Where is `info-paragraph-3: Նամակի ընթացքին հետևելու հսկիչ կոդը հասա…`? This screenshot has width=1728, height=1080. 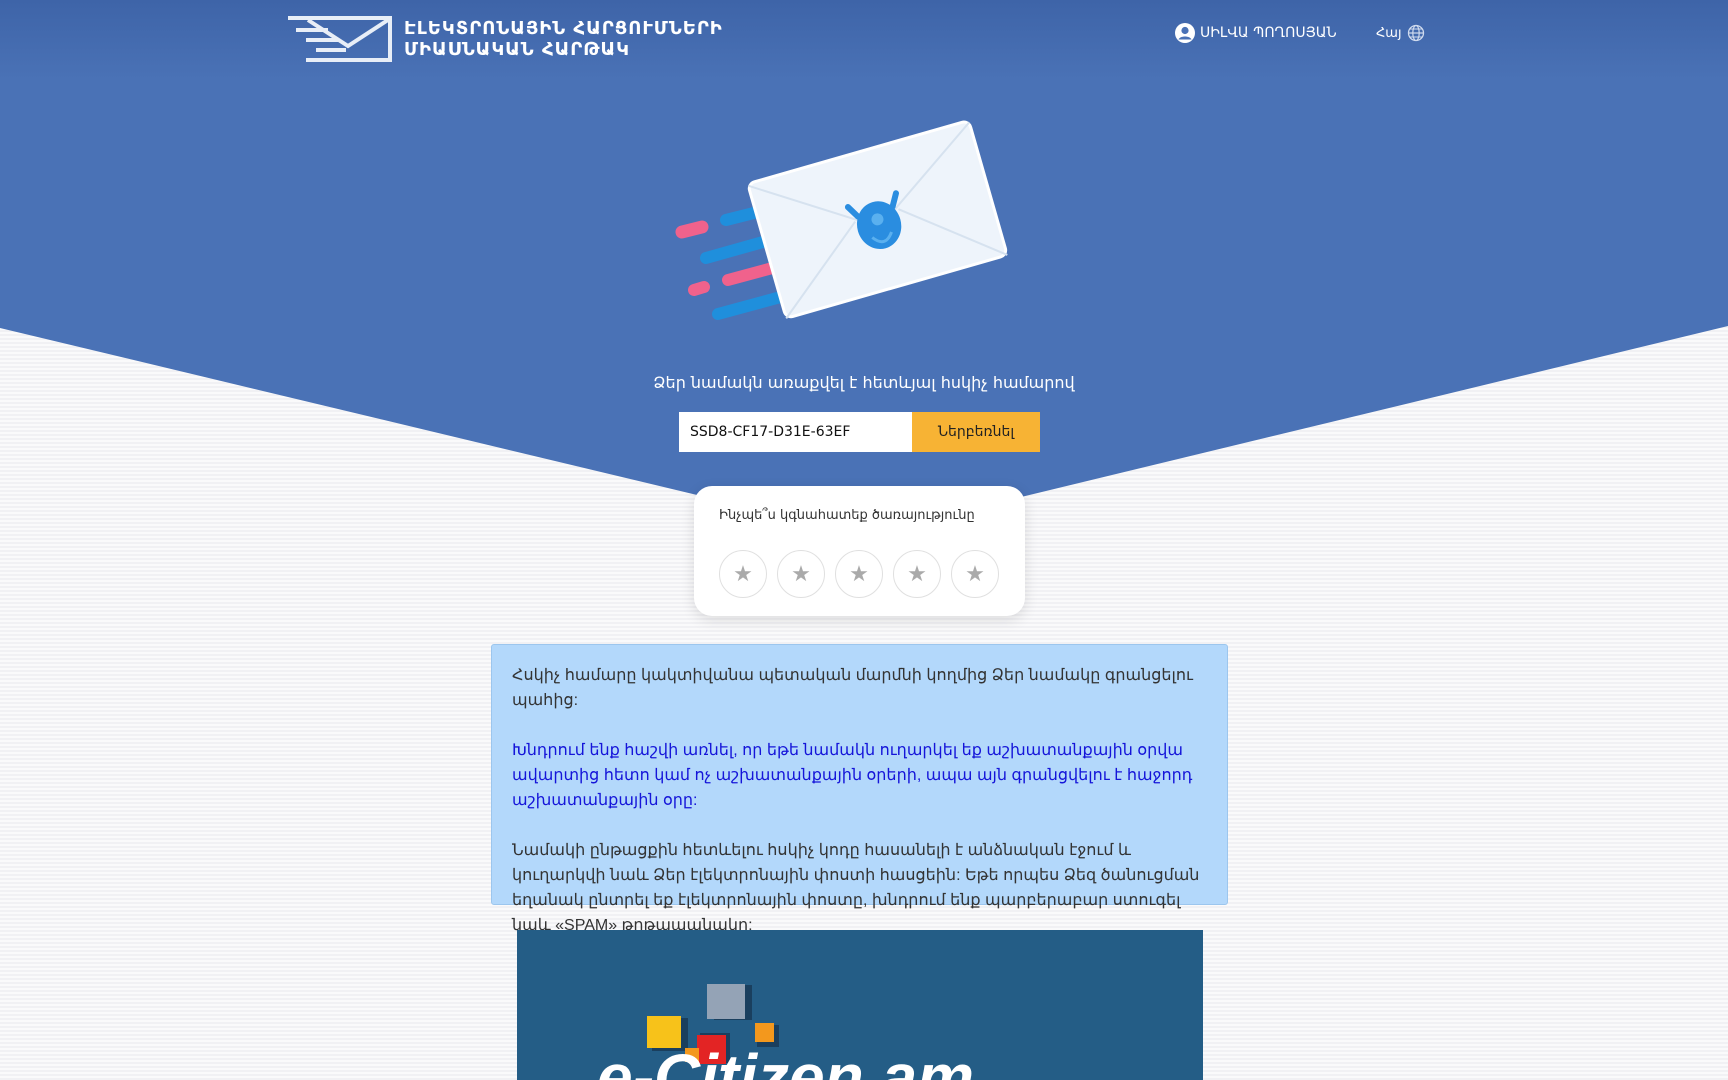
info-paragraph-3: Նամակի ընթացքին հետևելու հսկիչ կոդը հասա… is located at coordinates (856, 888).